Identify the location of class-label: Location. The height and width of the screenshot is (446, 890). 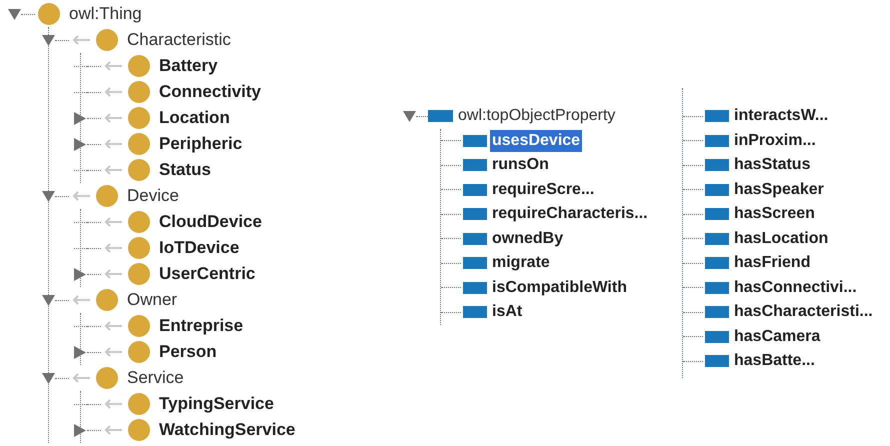
(194, 118).